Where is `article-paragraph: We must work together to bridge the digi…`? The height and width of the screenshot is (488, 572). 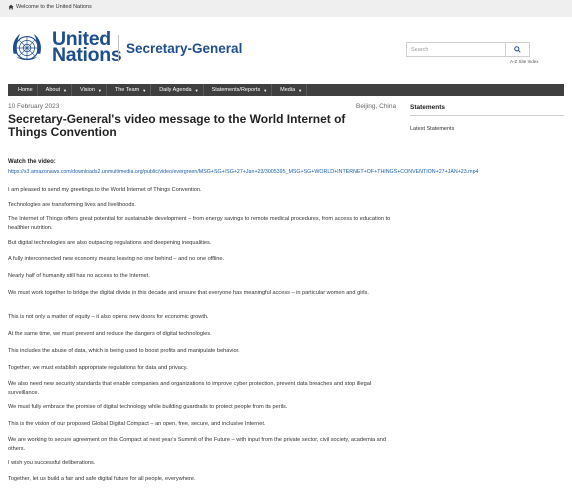
article-paragraph: We must work together to bridge the digi… is located at coordinates (188, 293).